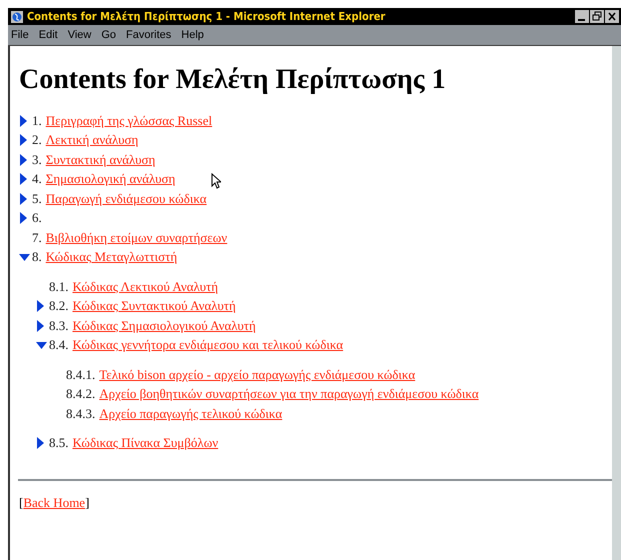 This screenshot has height=560, width=621. I want to click on item-number: 2., so click(37, 140).